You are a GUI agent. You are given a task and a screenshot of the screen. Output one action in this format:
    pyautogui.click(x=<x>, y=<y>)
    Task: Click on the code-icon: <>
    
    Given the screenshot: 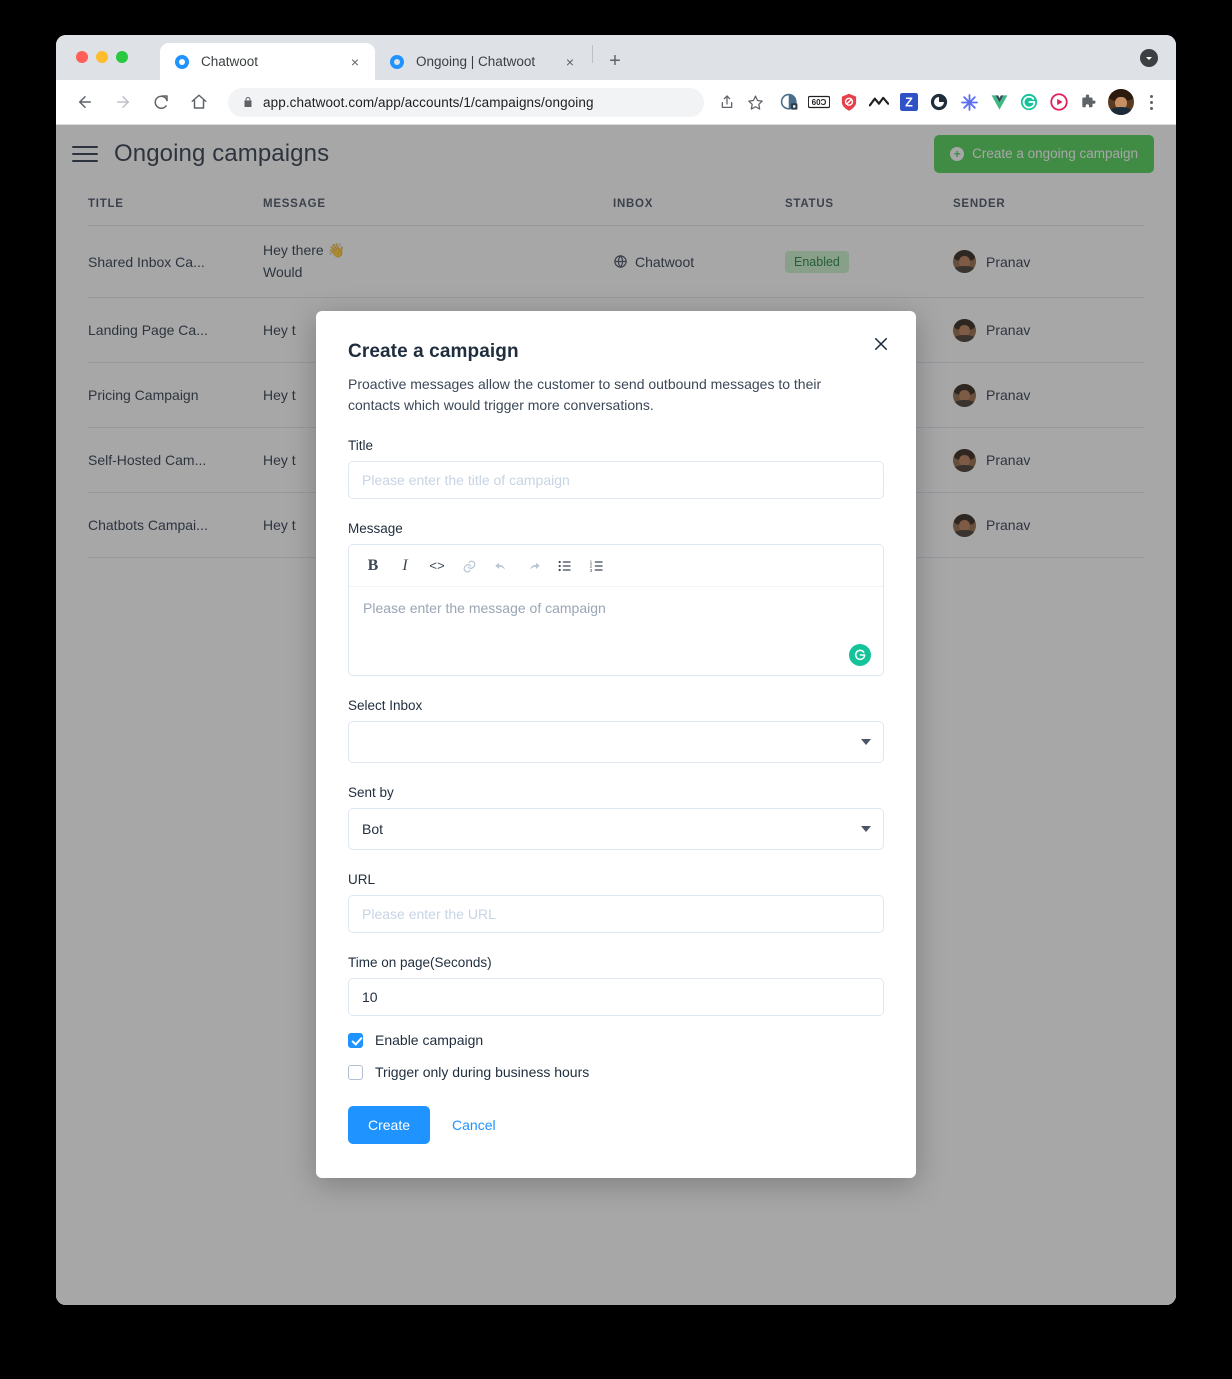 What is the action you would take?
    pyautogui.click(x=437, y=566)
    